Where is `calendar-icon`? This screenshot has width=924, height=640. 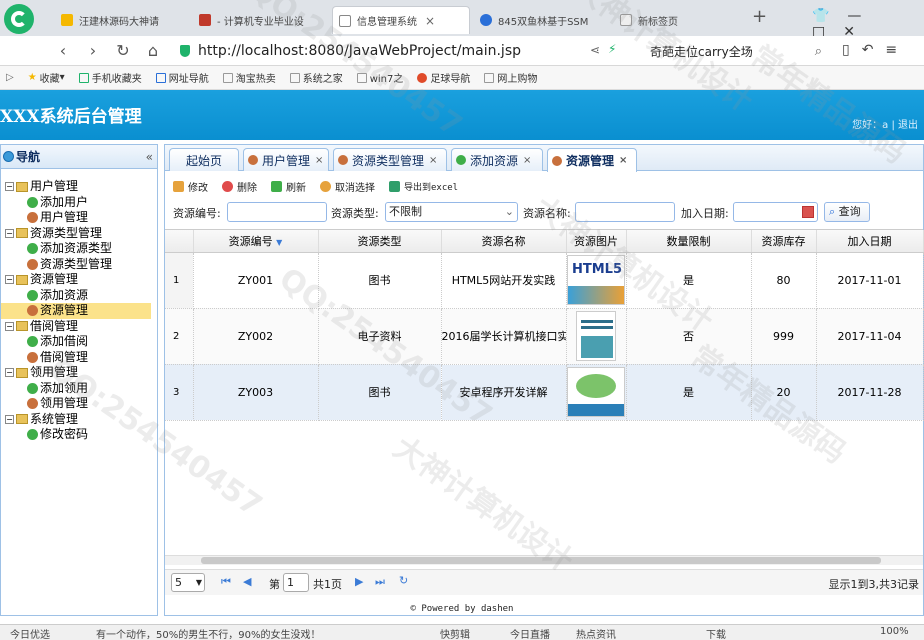
calendar-icon is located at coordinates (808, 212).